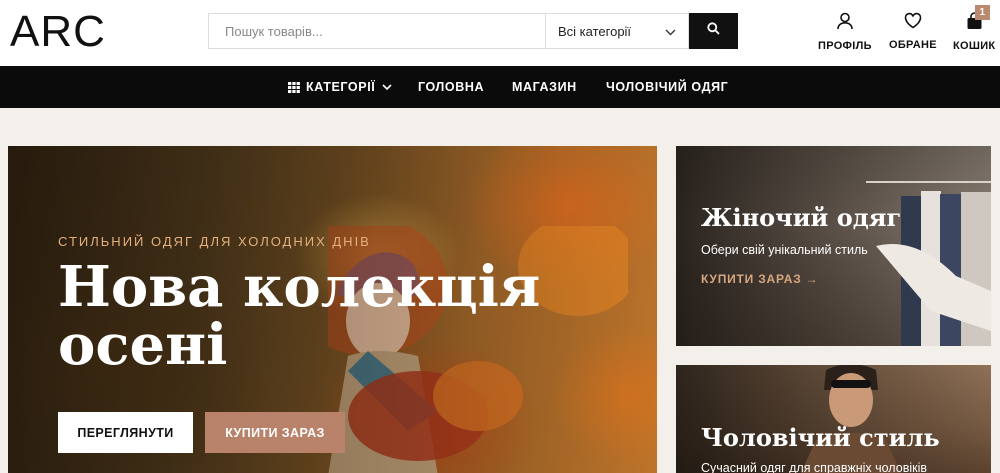  I want to click on site-header: ARC Всі категорії ПРОФІЛЬ ОБРАНЕ 1, so click(500, 33).